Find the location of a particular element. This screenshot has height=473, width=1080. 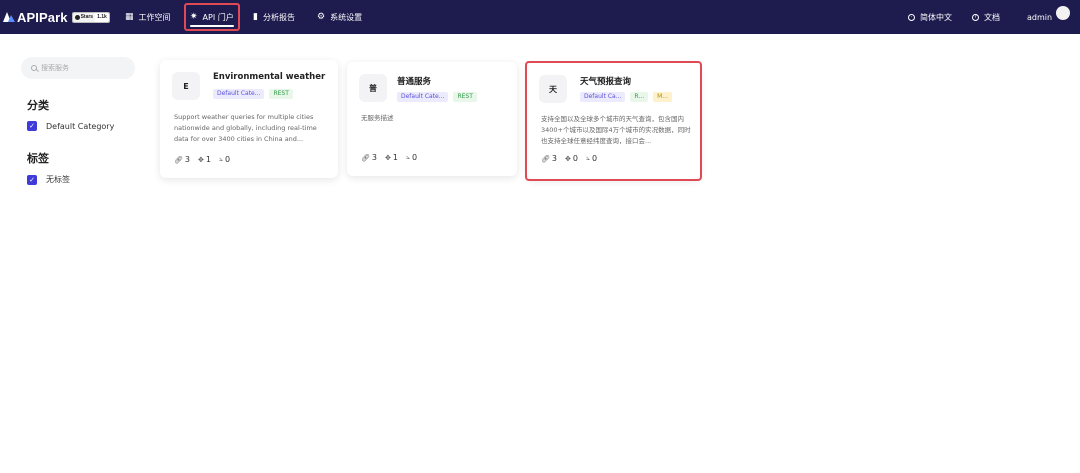

gear-icon: ⚙ is located at coordinates (321, 17).